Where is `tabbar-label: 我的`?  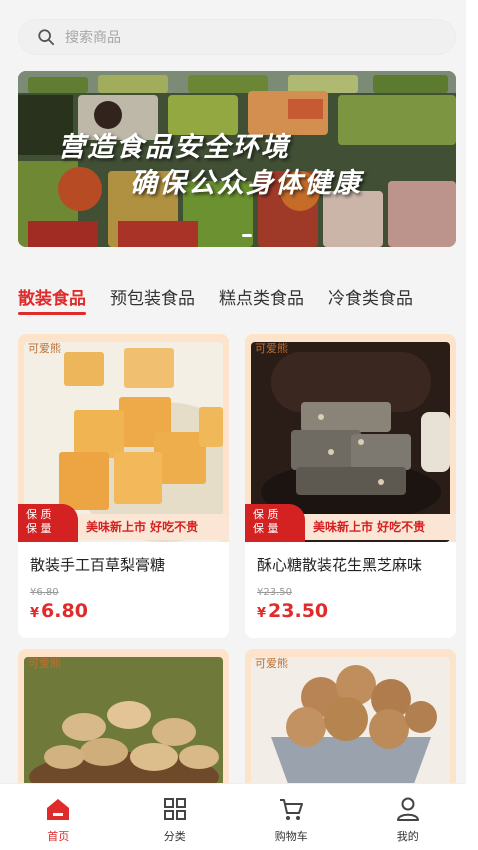
tabbar-label: 我的 is located at coordinates (407, 836).